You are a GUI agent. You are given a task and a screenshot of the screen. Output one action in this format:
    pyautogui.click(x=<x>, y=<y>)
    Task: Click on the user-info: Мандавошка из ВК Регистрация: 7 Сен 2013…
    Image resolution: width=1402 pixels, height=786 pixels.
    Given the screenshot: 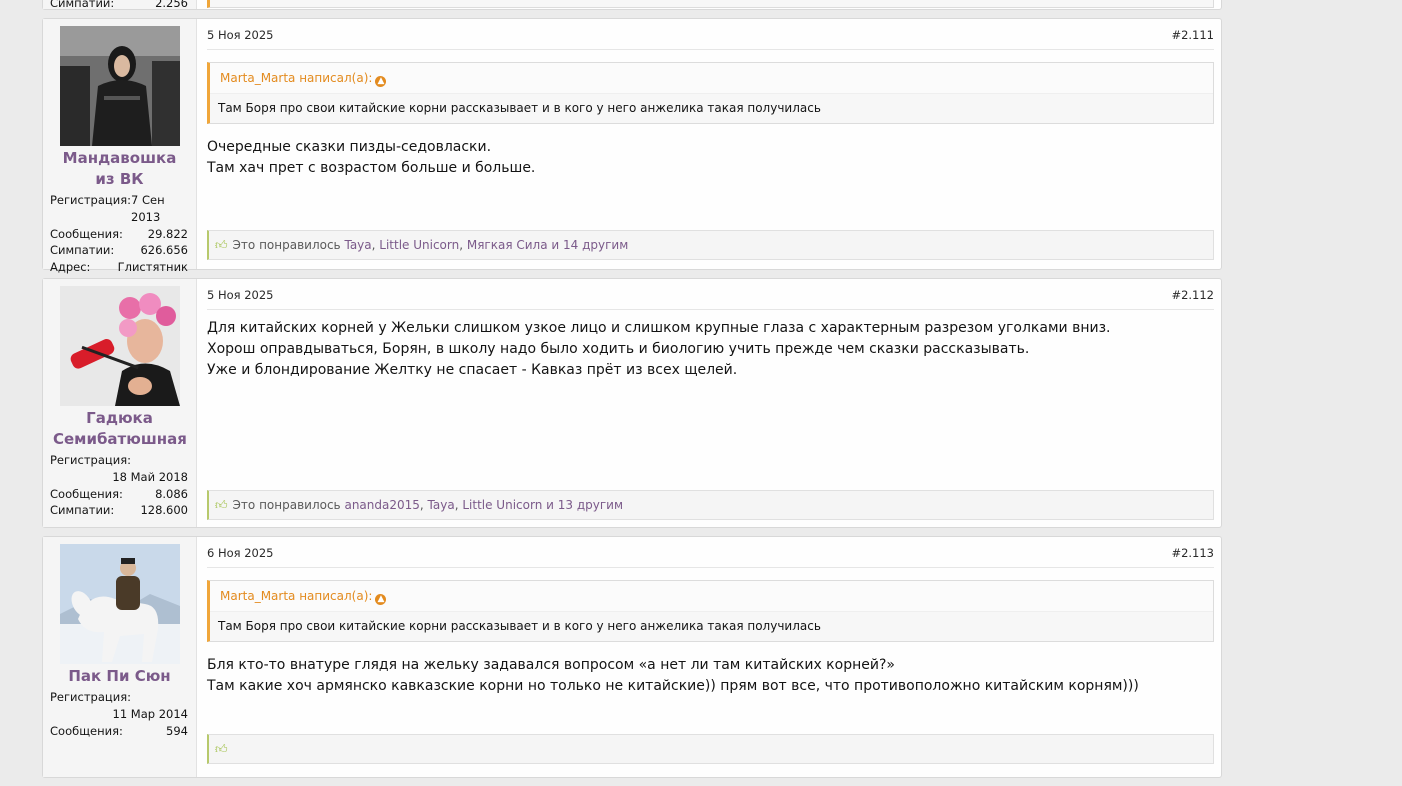 What is the action you would take?
    pyautogui.click(x=120, y=146)
    